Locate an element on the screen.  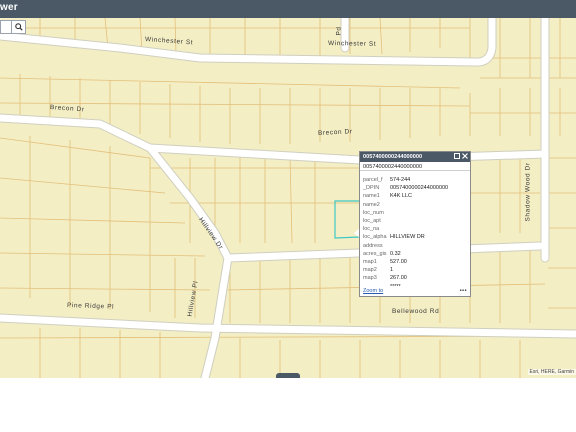
attr-value: 0057400000244000000 is located at coordinates (419, 188).